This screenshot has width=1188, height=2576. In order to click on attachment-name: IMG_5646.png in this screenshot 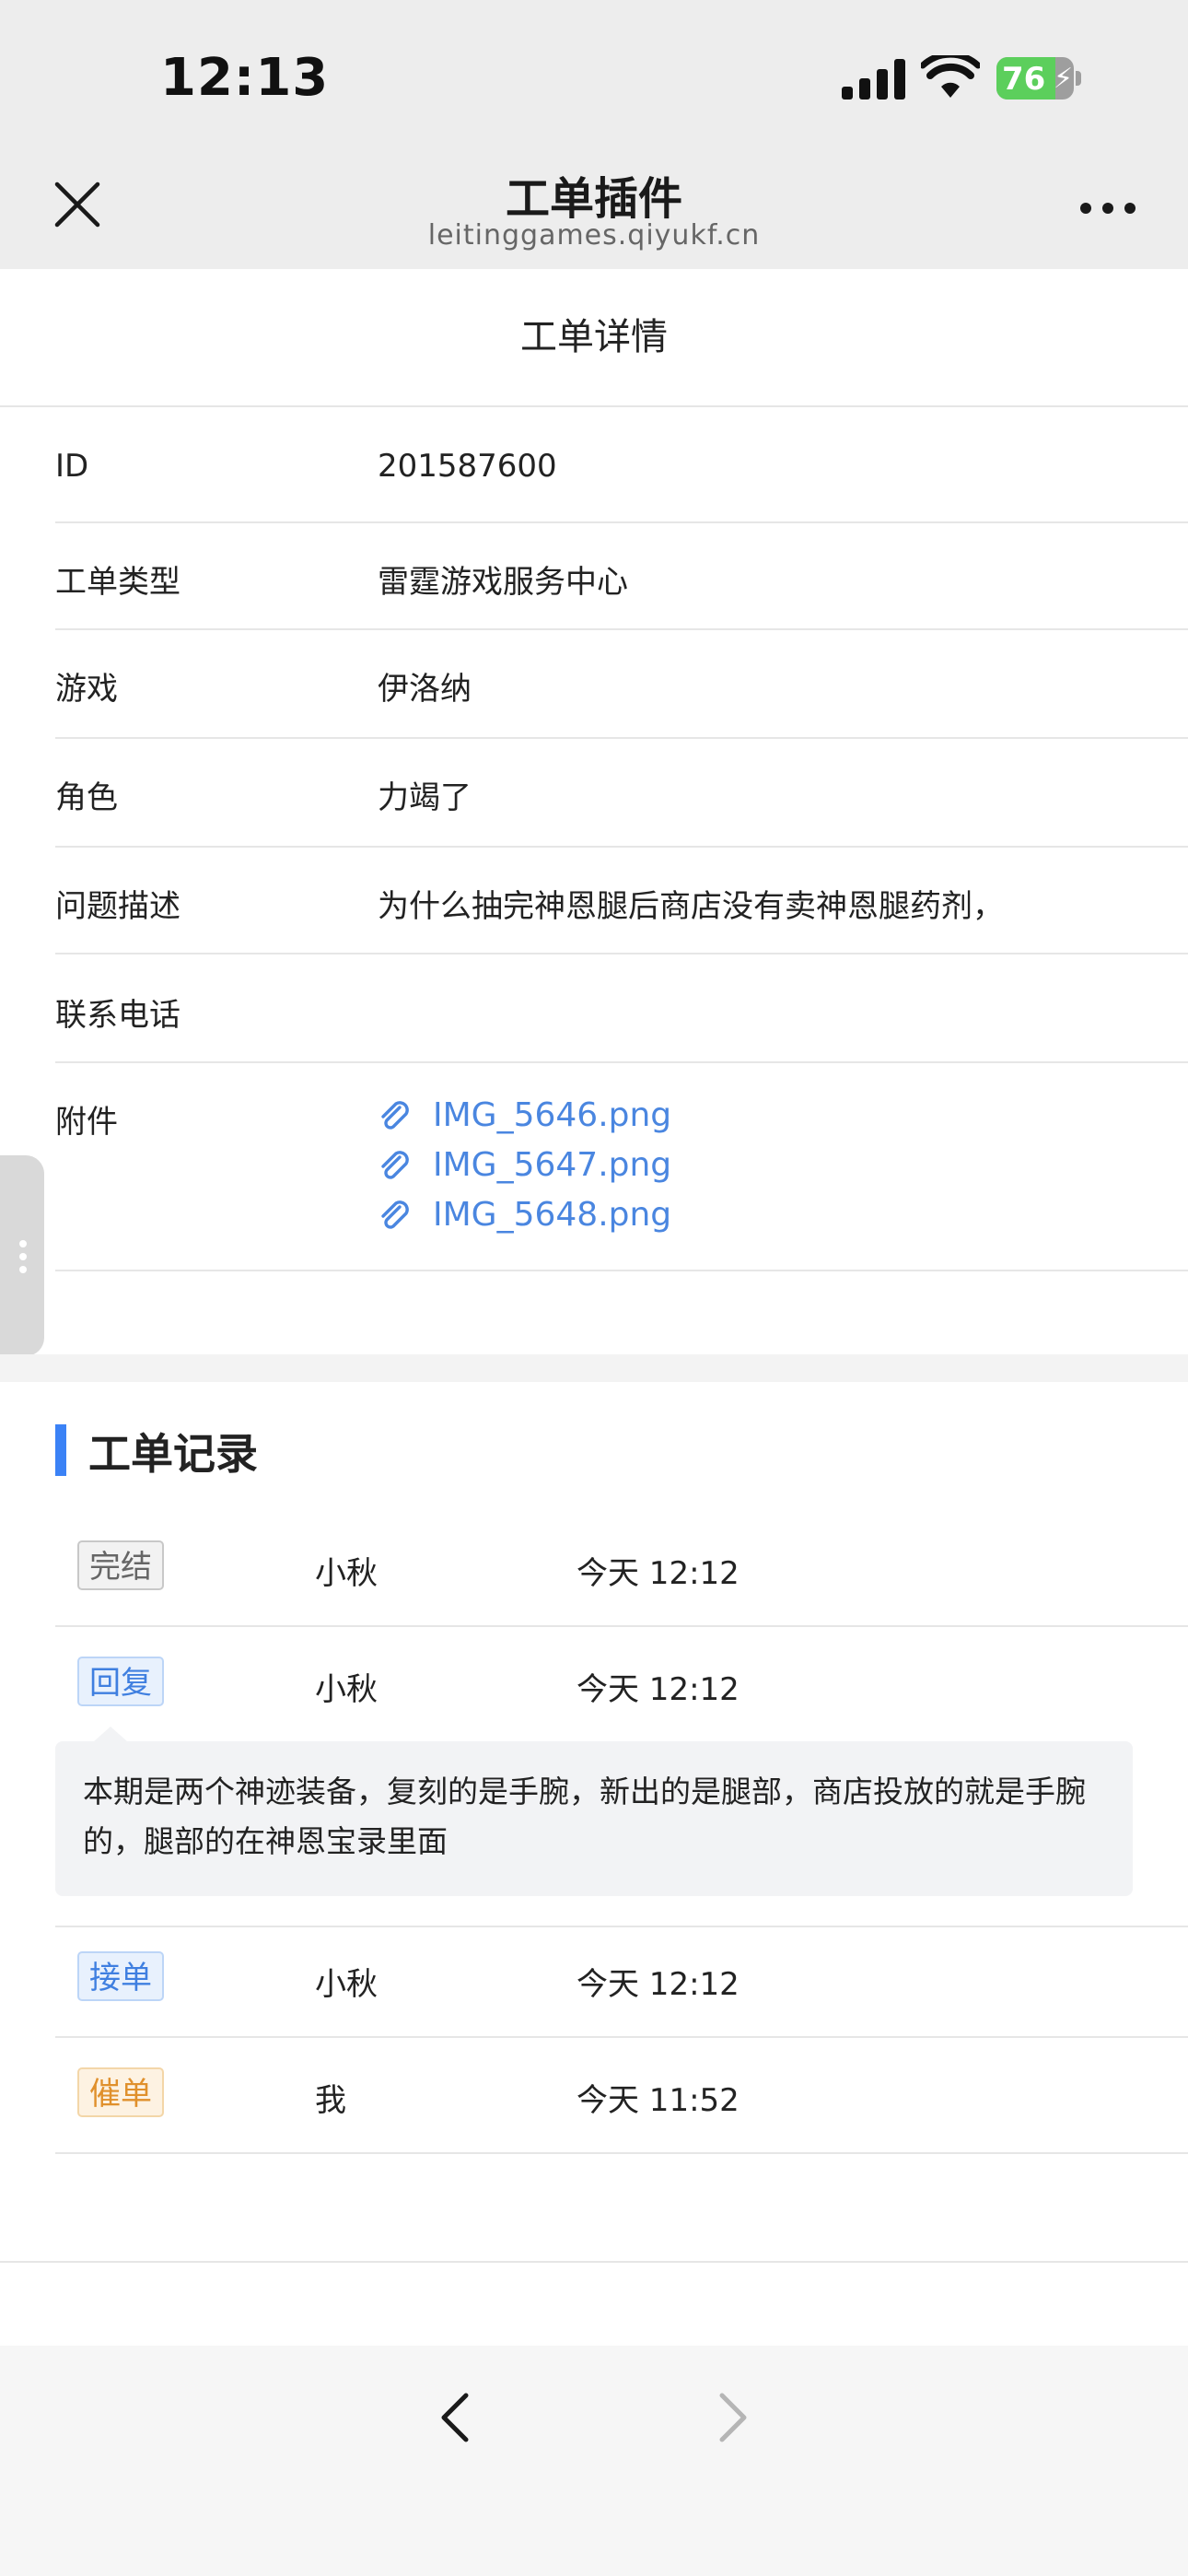, I will do `click(552, 1115)`.